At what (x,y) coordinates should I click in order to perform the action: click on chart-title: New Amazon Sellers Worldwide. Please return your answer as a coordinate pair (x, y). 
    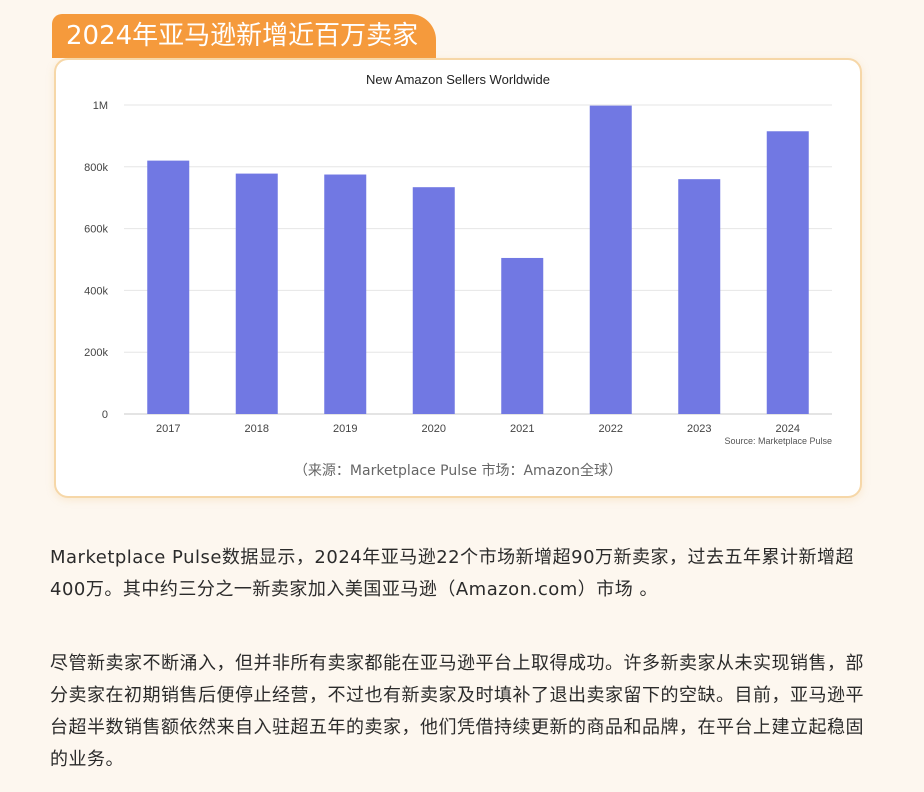
    Looking at the image, I should click on (458, 79).